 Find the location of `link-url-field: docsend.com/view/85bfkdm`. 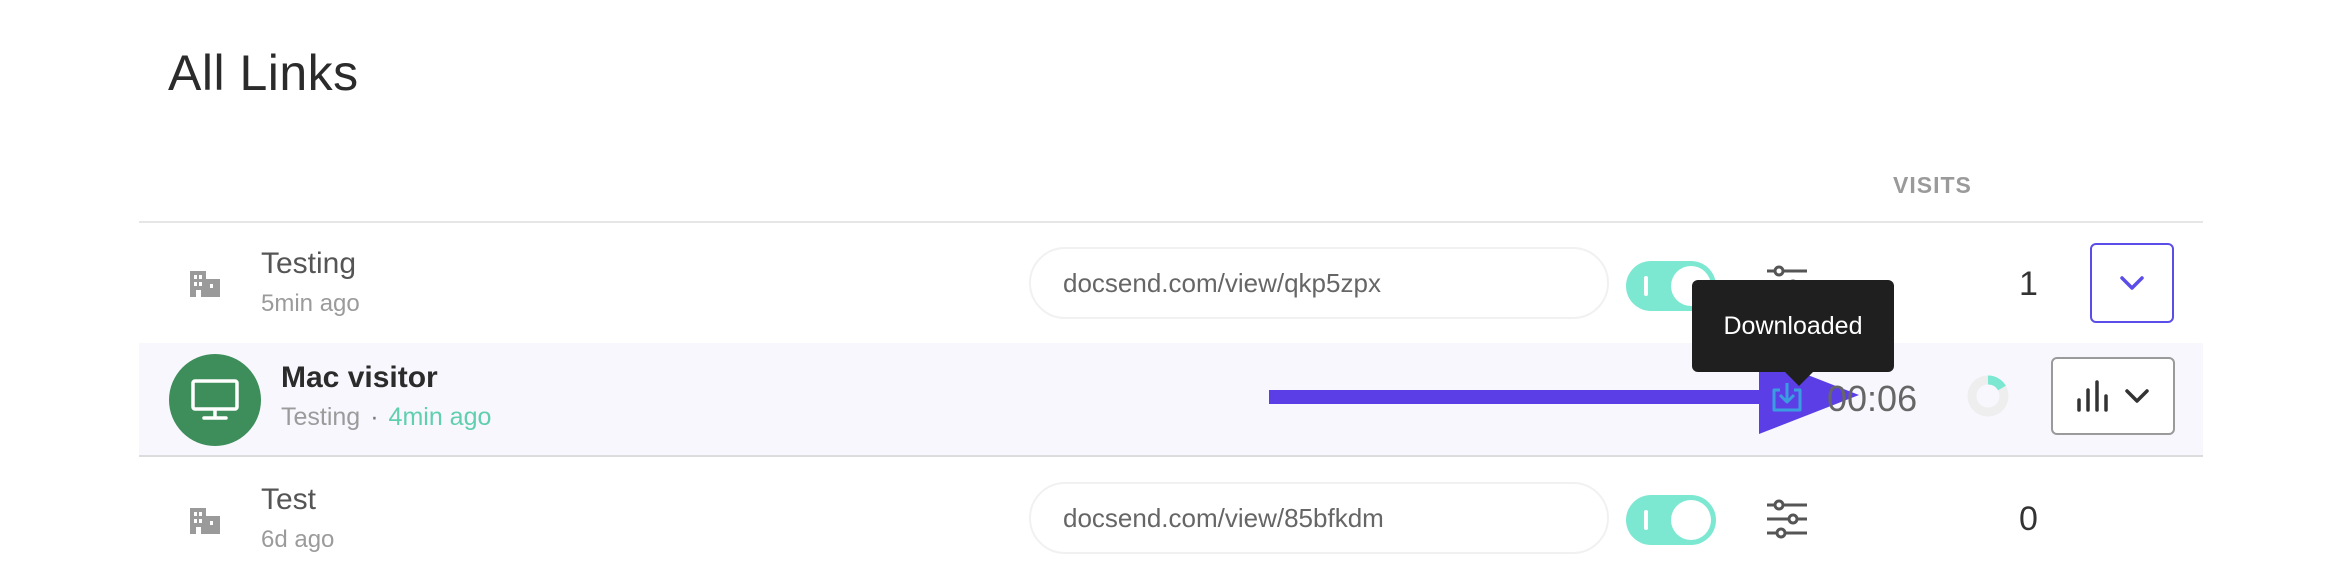

link-url-field: docsend.com/view/85bfkdm is located at coordinates (1319, 518).